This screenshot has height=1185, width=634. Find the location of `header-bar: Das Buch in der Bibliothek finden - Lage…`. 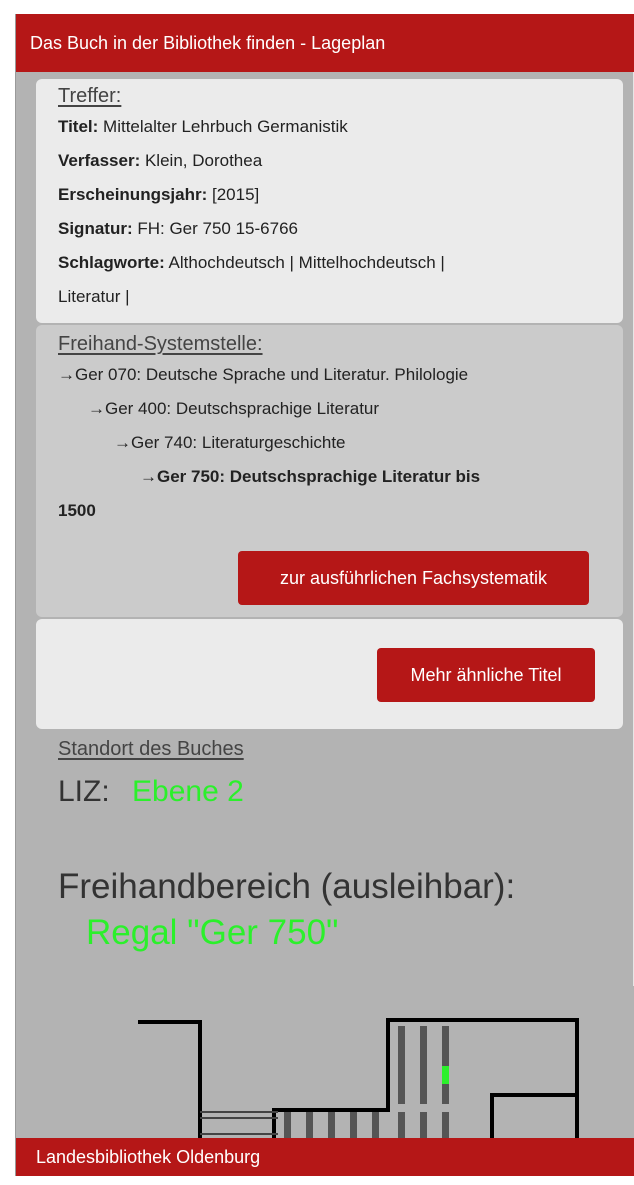

header-bar: Das Buch in der Bibliothek finden - Lage… is located at coordinates (325, 43).